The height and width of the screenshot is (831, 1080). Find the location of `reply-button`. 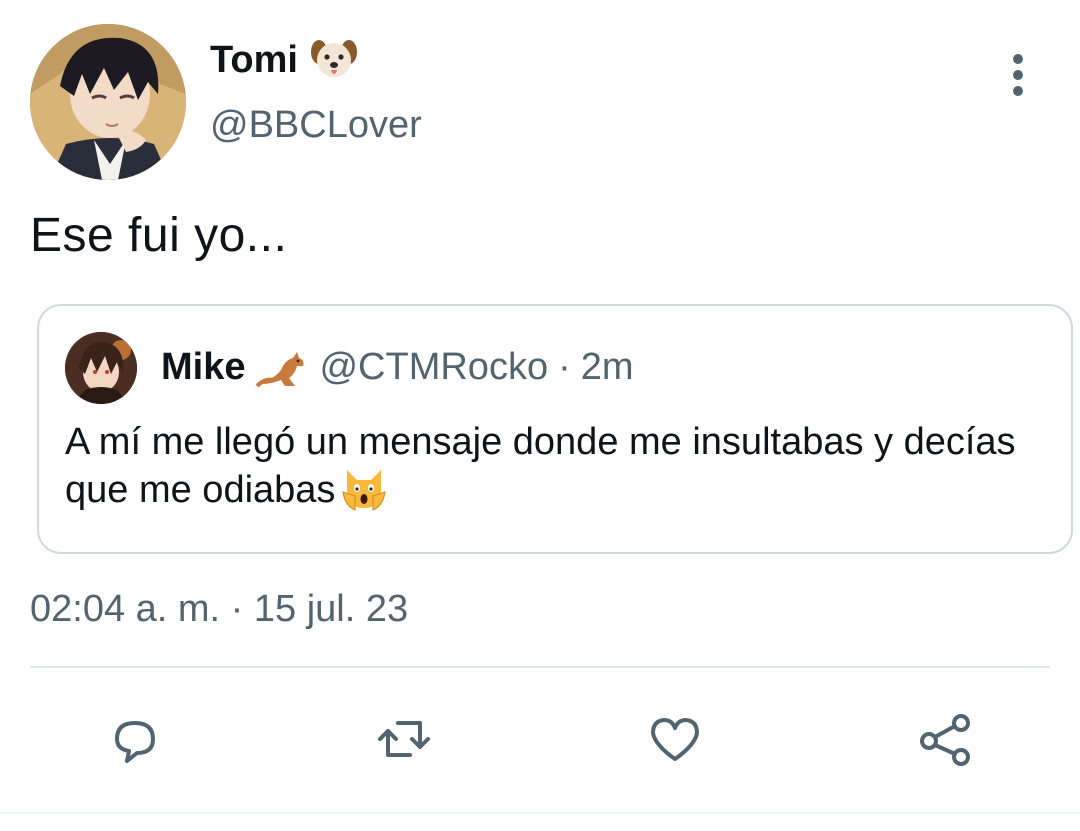

reply-button is located at coordinates (135, 739).